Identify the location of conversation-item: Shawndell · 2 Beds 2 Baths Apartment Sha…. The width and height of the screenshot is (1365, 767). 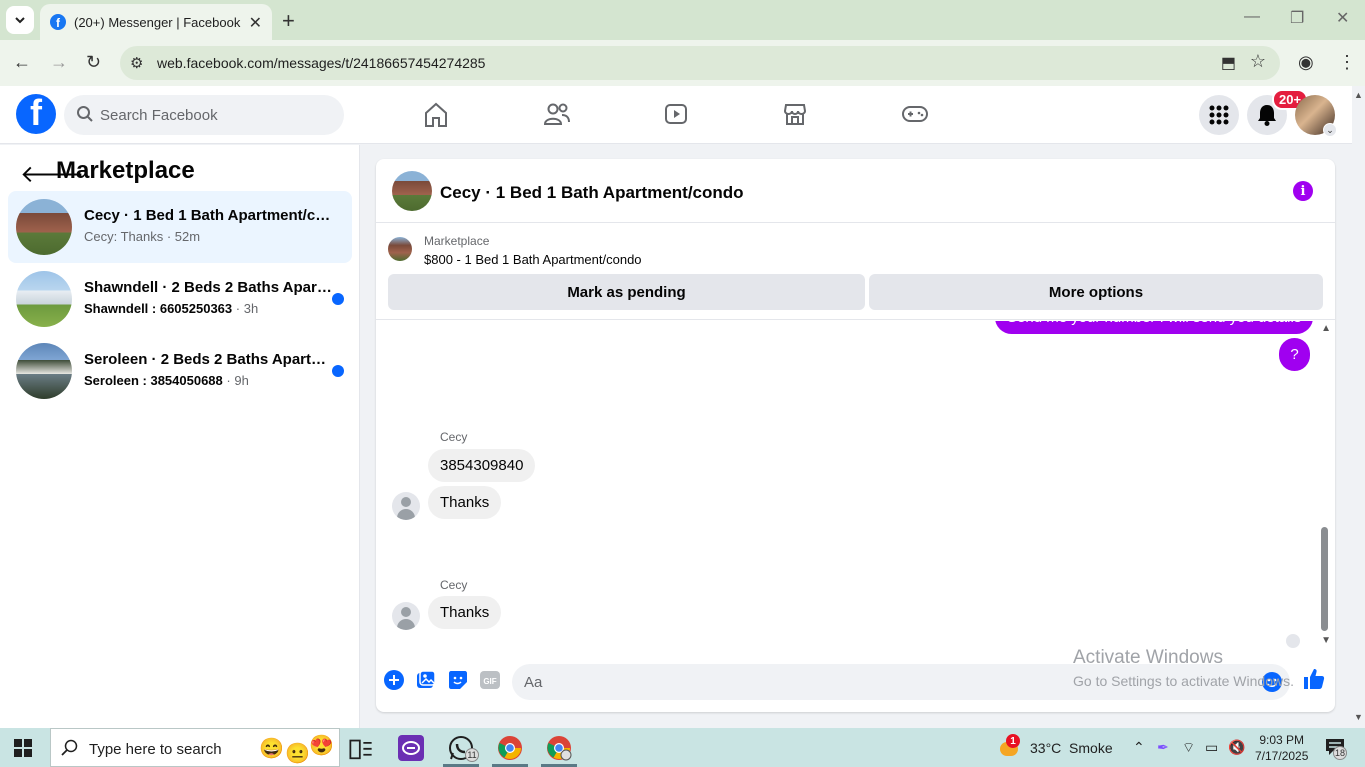
(180, 299).